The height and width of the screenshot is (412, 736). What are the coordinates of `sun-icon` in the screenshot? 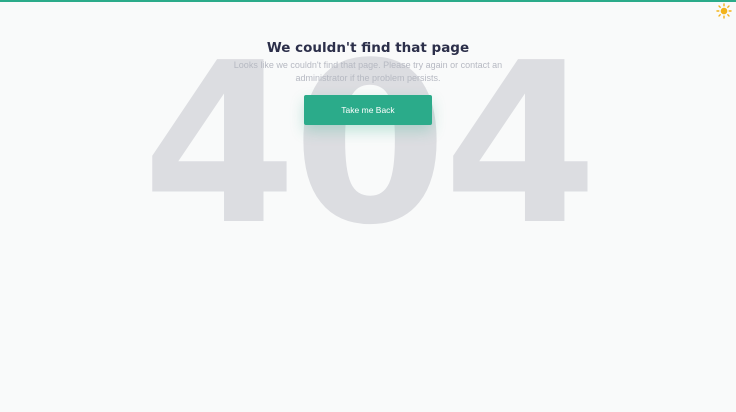 It's located at (724, 11).